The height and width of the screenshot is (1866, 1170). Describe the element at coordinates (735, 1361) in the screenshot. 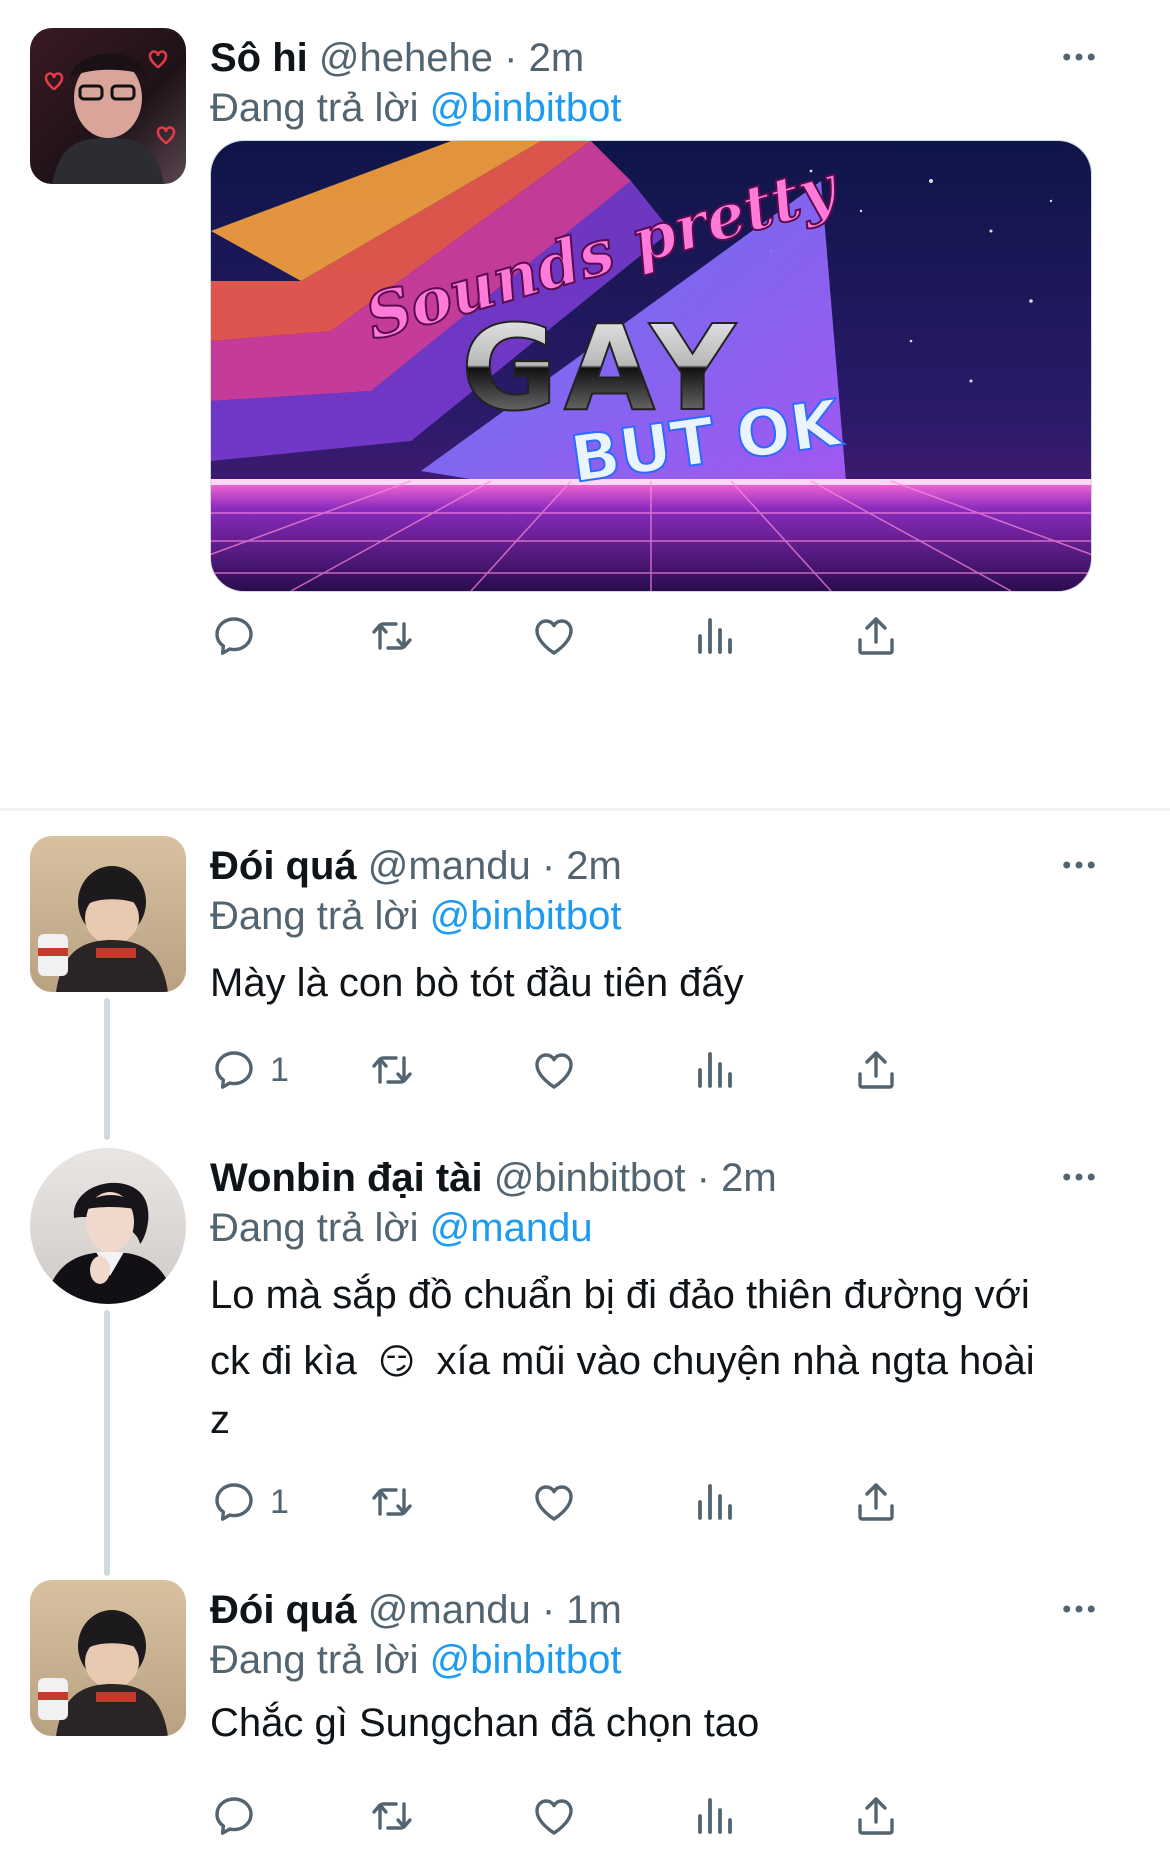

I see `tweet-text-segment: xía mũi vào chuyện nhà ngta hoài` at that location.